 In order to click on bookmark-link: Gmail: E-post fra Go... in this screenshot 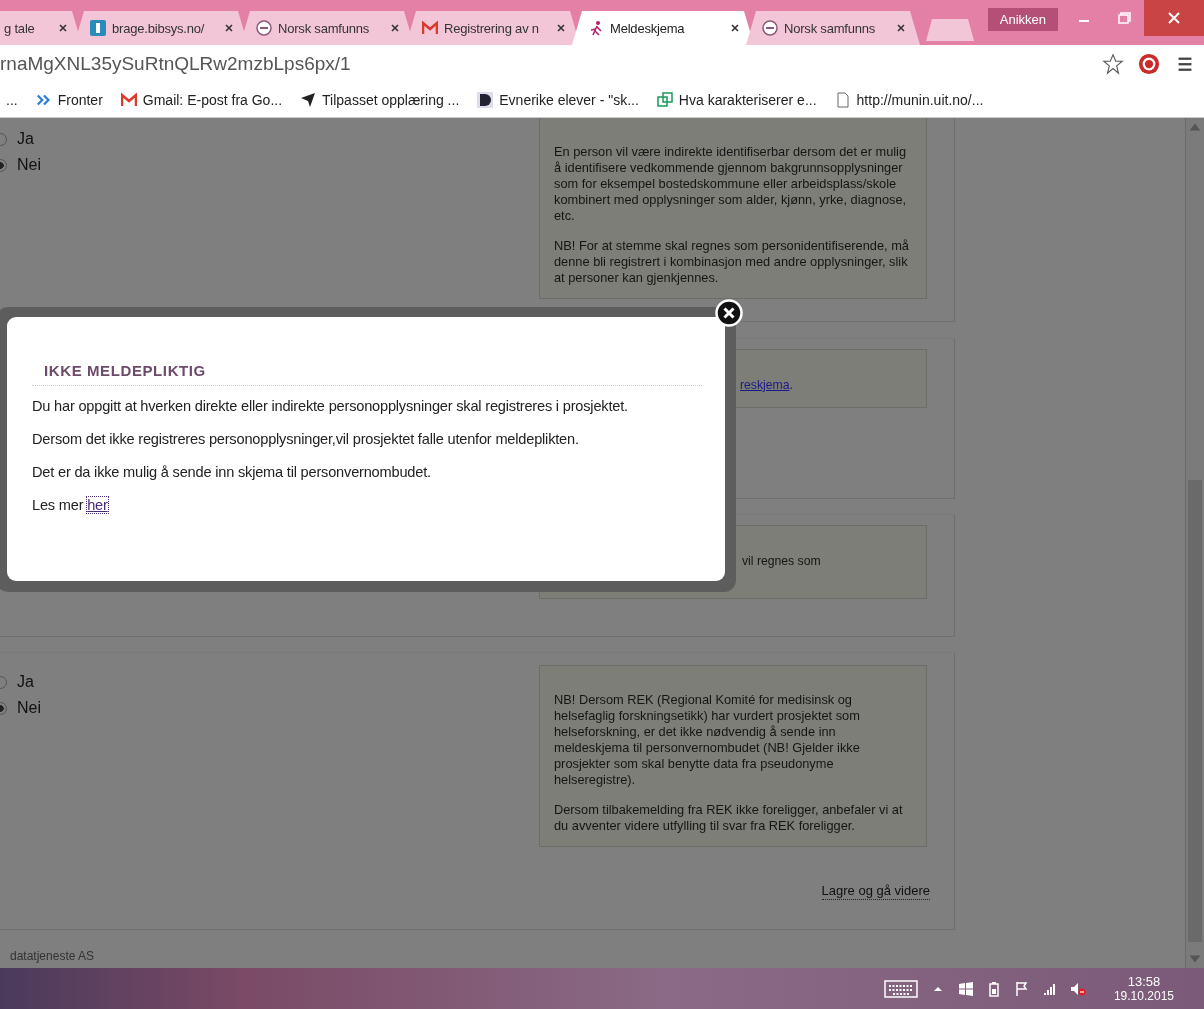, I will do `click(212, 99)`.